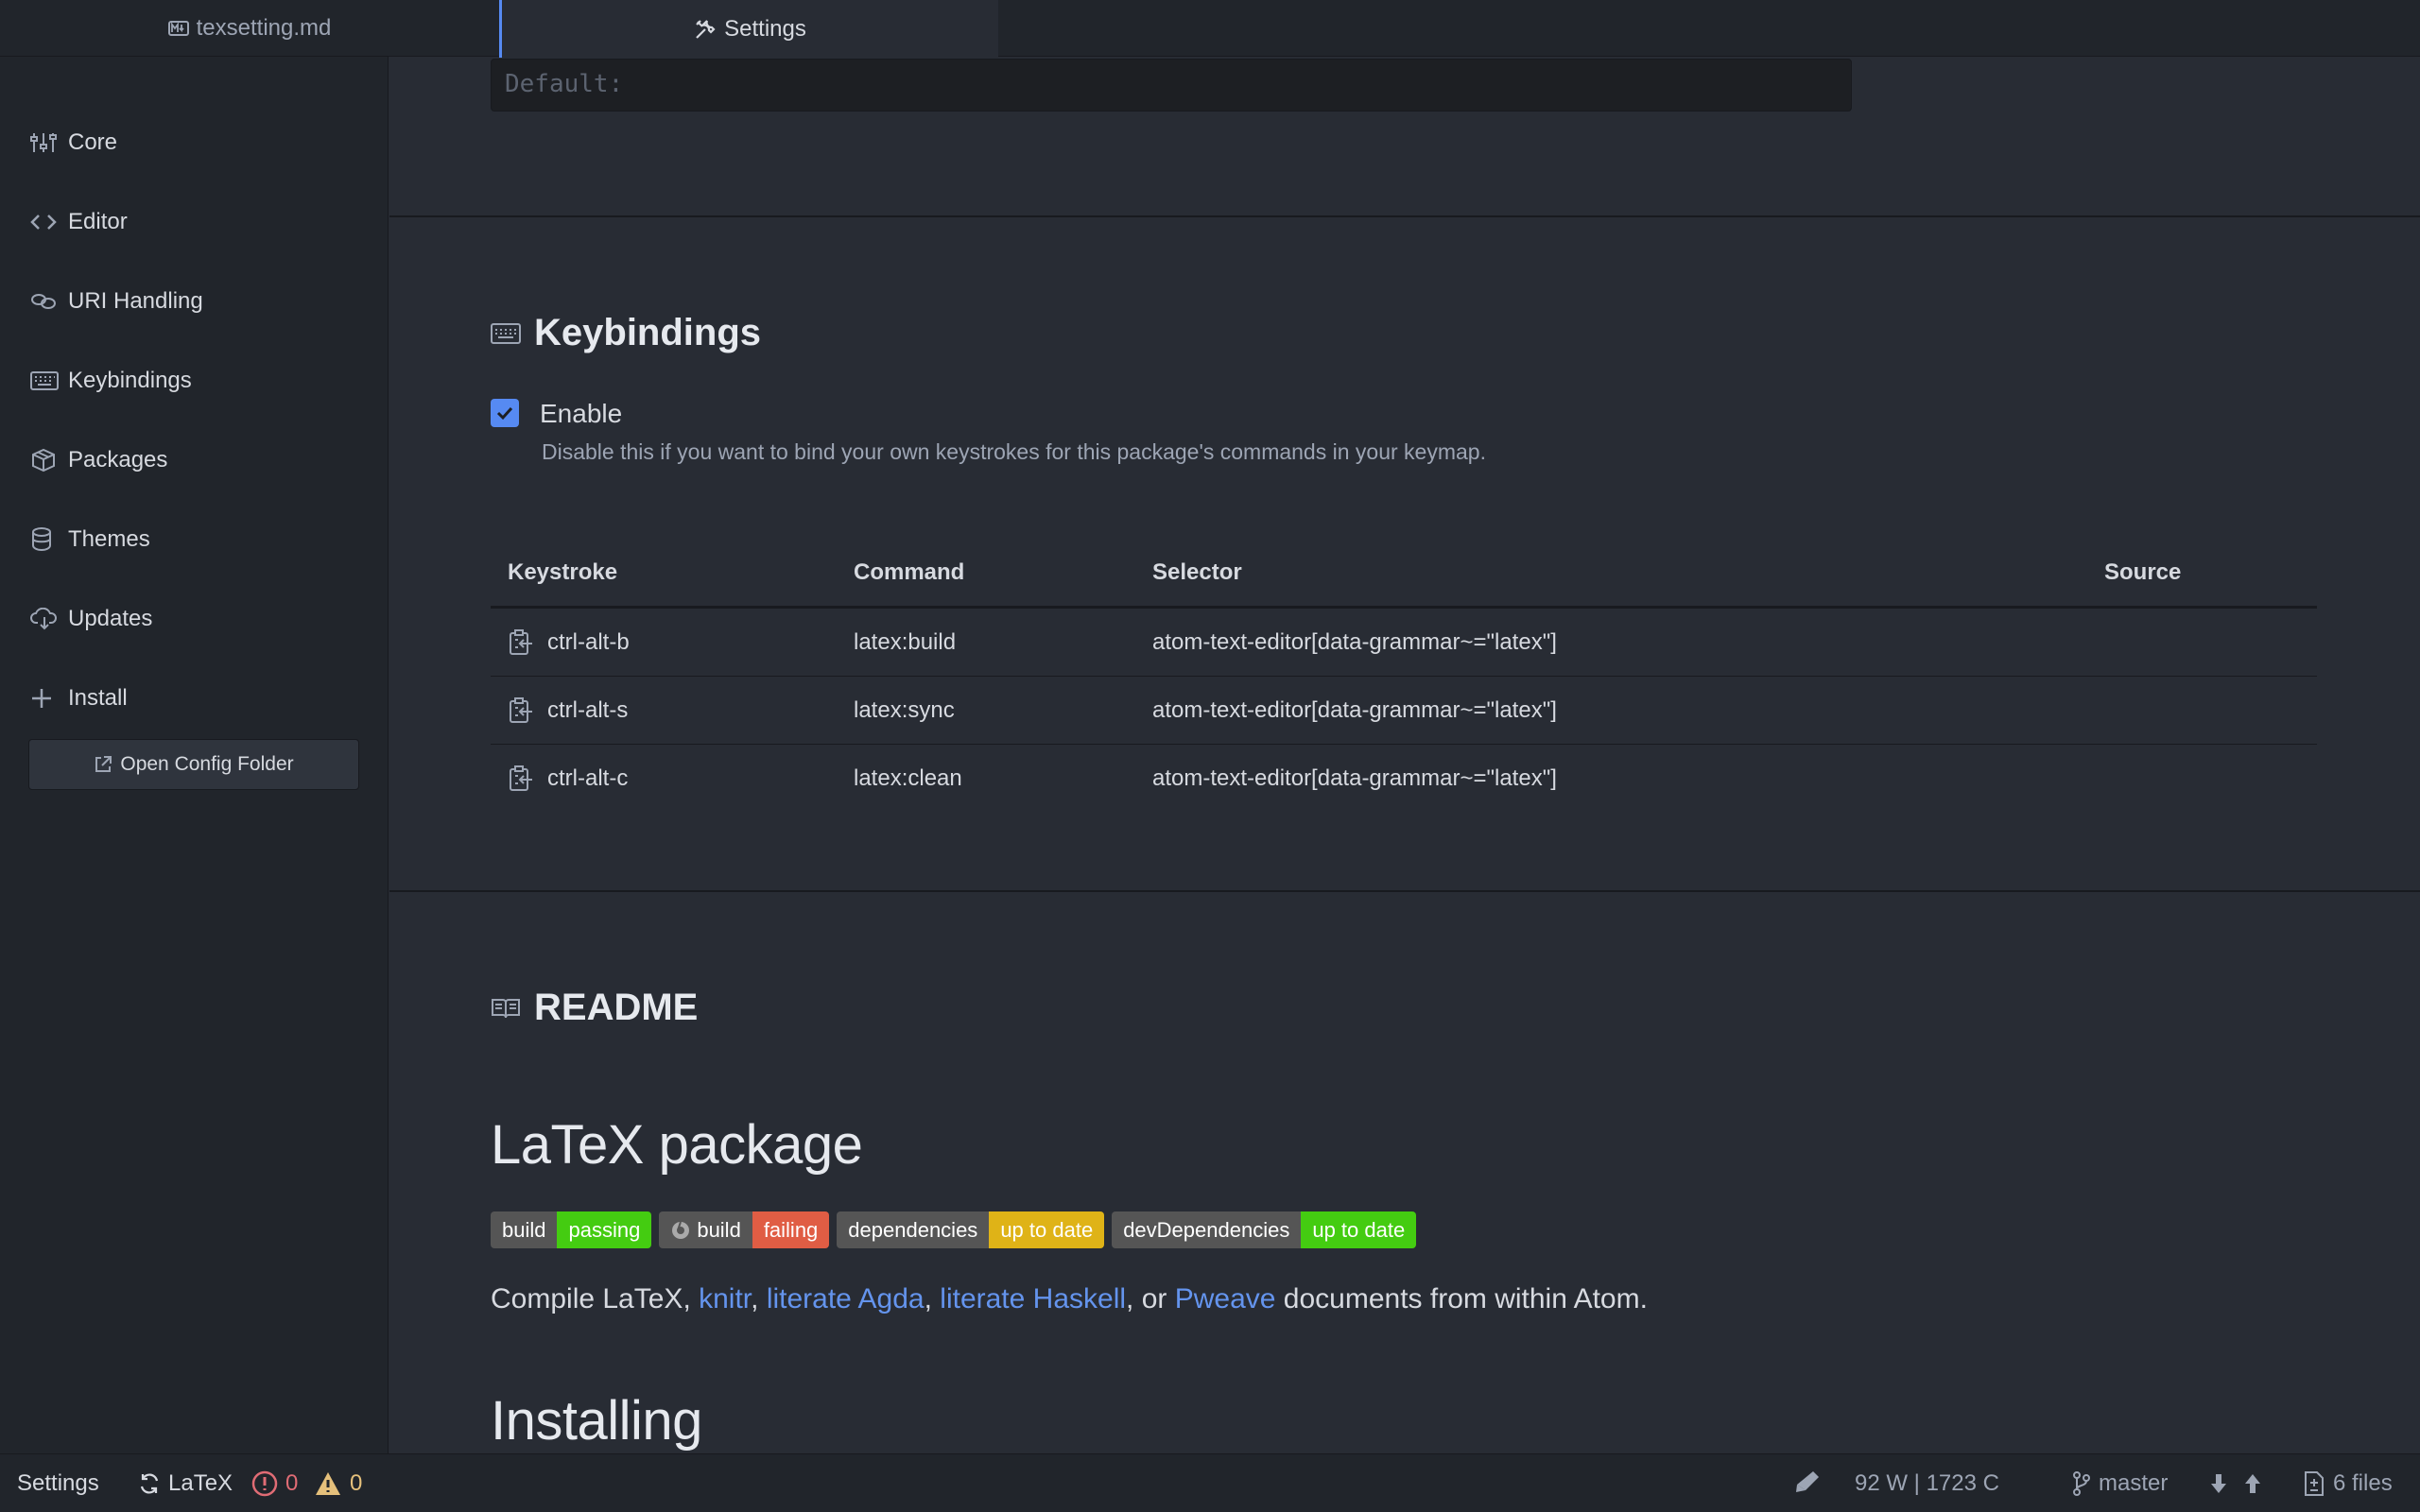 This screenshot has height=1512, width=2420. Describe the element at coordinates (264, 28) in the screenshot. I see `tab-label: texsetting.md` at that location.